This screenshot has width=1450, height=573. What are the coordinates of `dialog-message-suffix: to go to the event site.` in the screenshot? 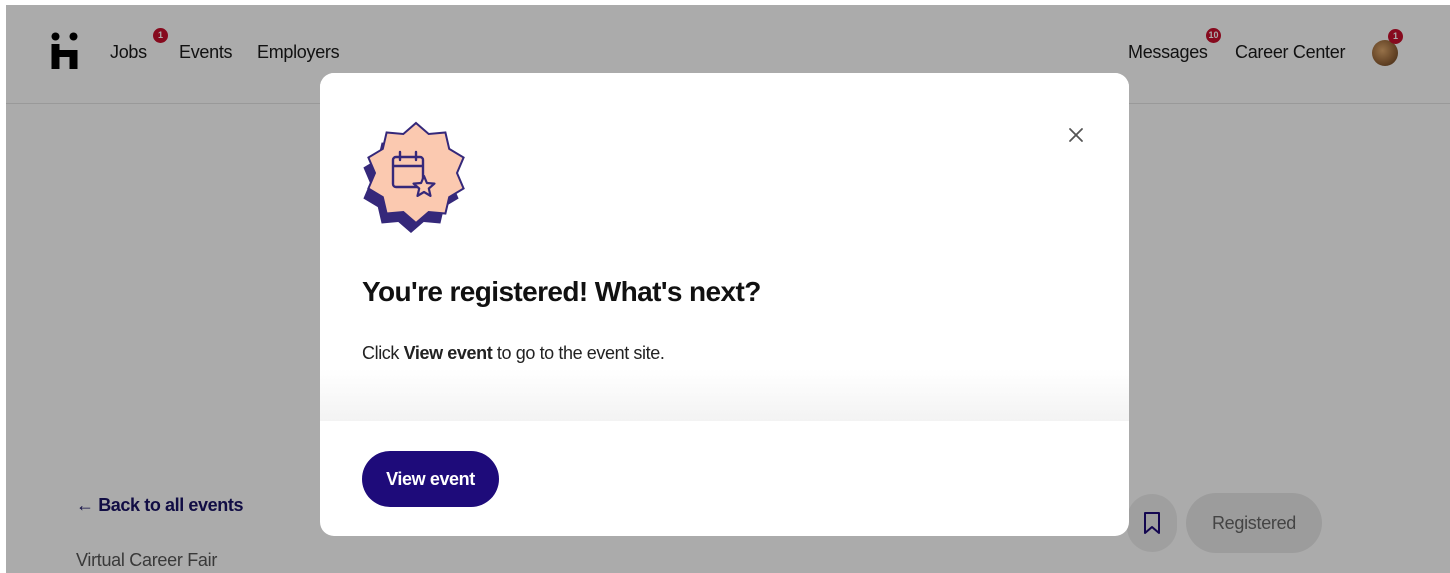 It's located at (578, 353).